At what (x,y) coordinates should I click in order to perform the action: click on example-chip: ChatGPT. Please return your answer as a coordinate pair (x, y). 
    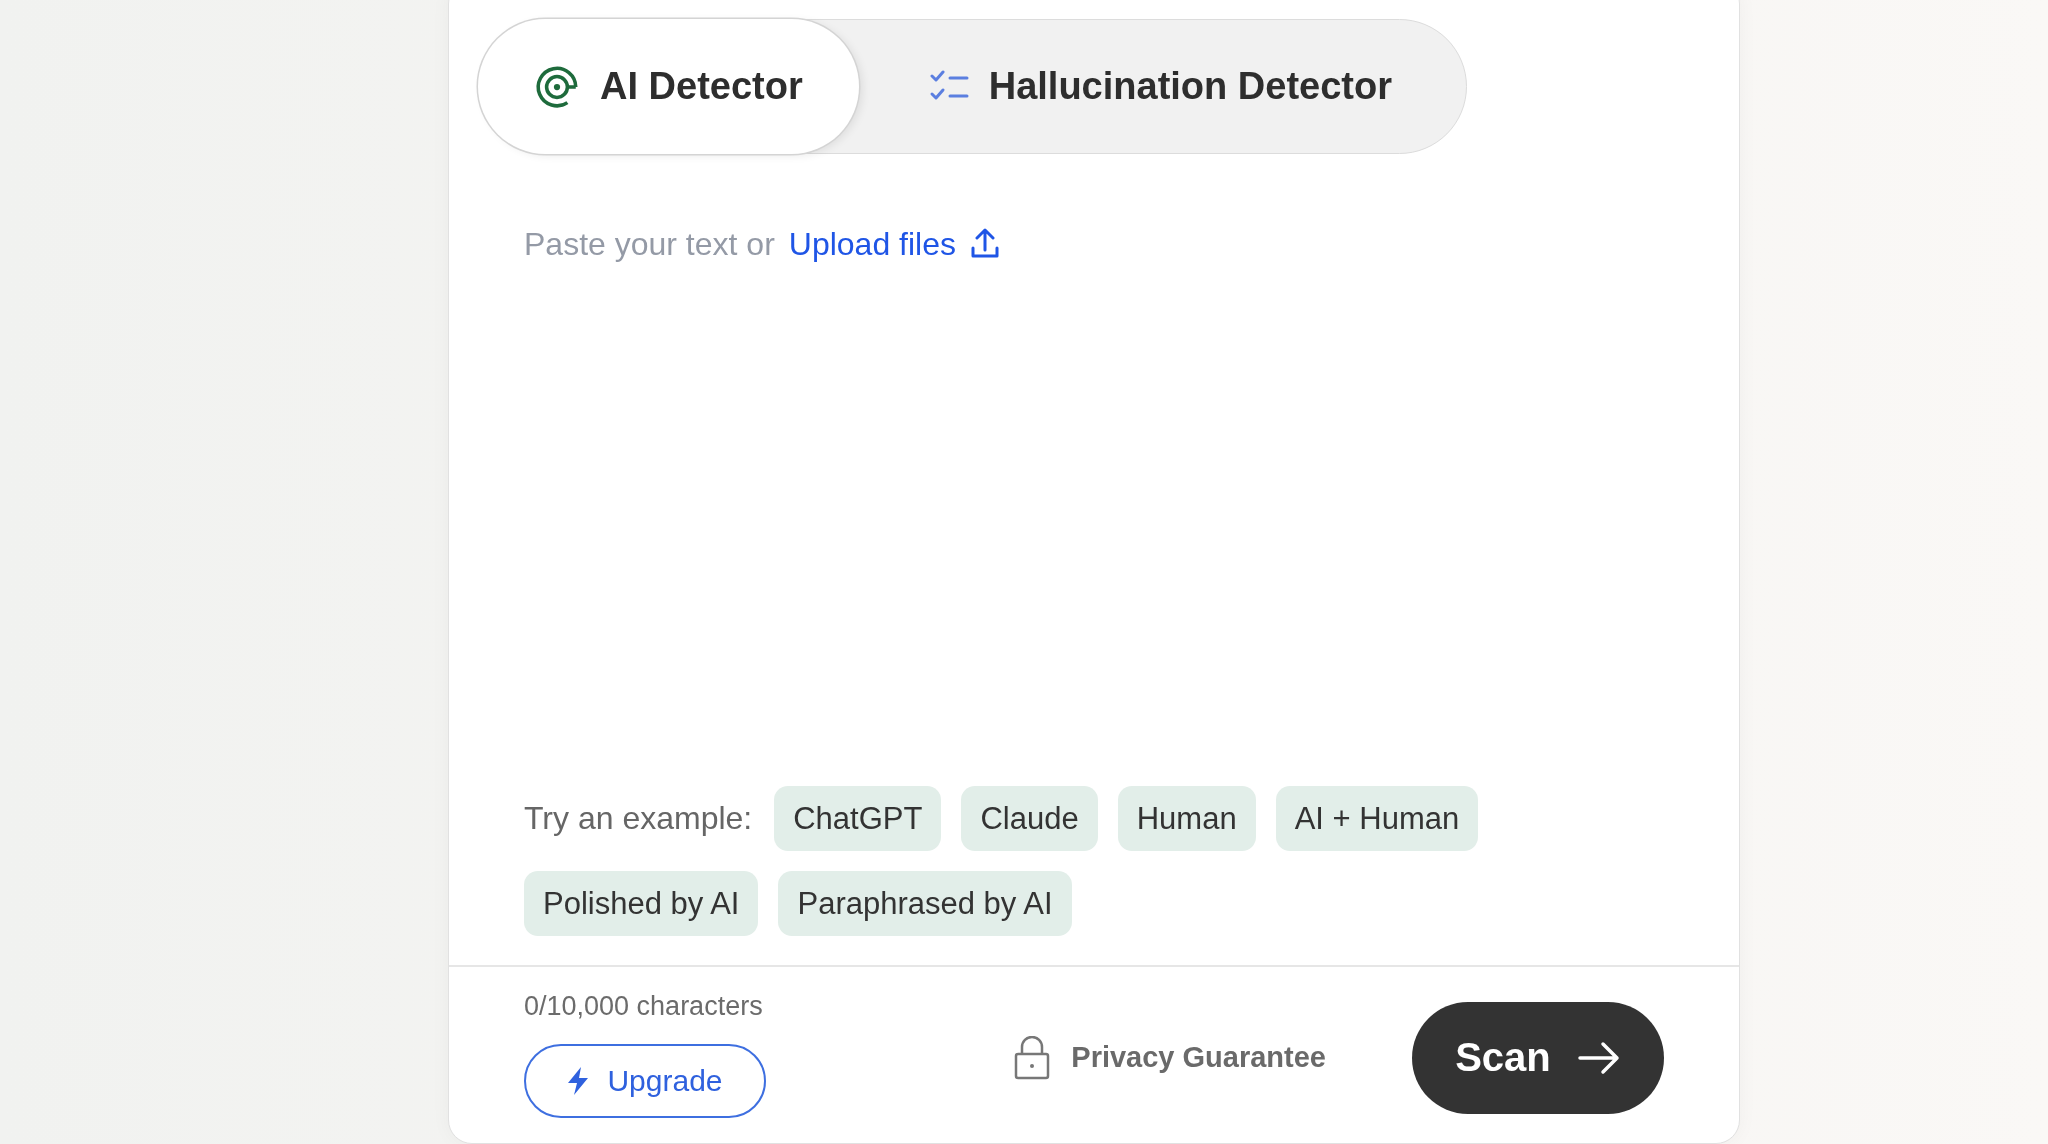
    Looking at the image, I should click on (858, 818).